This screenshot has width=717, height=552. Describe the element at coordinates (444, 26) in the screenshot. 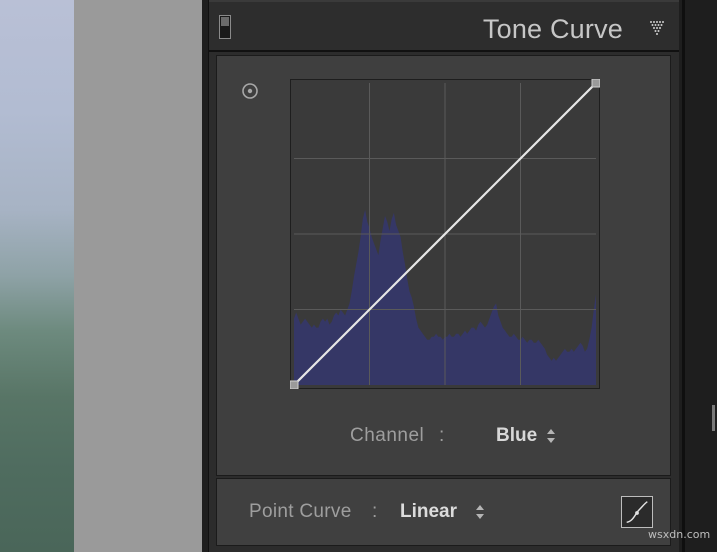

I see `panel-header: Tone Curve` at that location.